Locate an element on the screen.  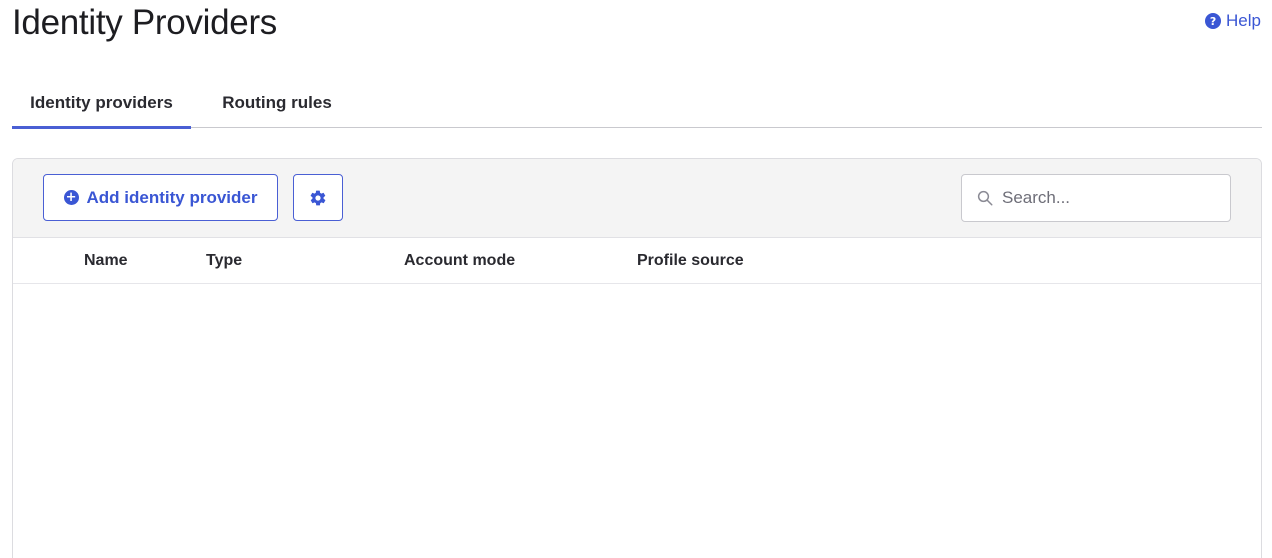
page-title: Identity Providers is located at coordinates (144, 22).